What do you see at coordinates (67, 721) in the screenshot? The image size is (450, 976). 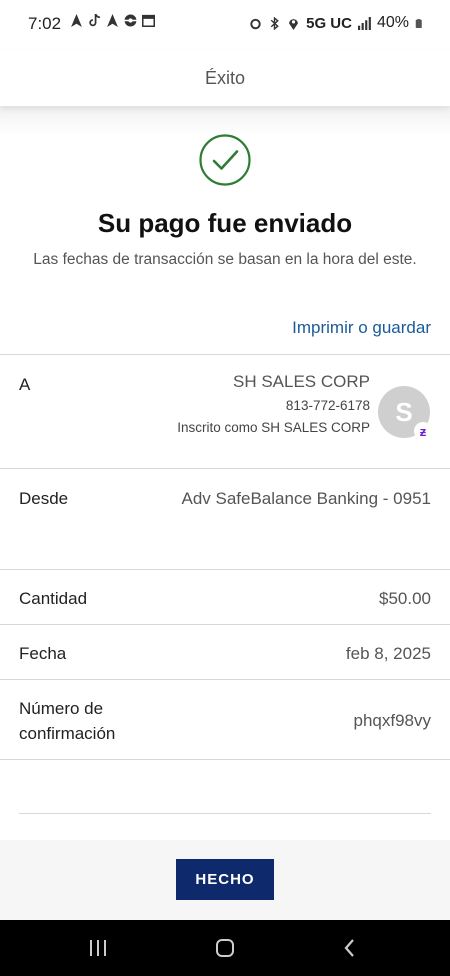 I see `confirmation-number-label: Número de confirmación` at bounding box center [67, 721].